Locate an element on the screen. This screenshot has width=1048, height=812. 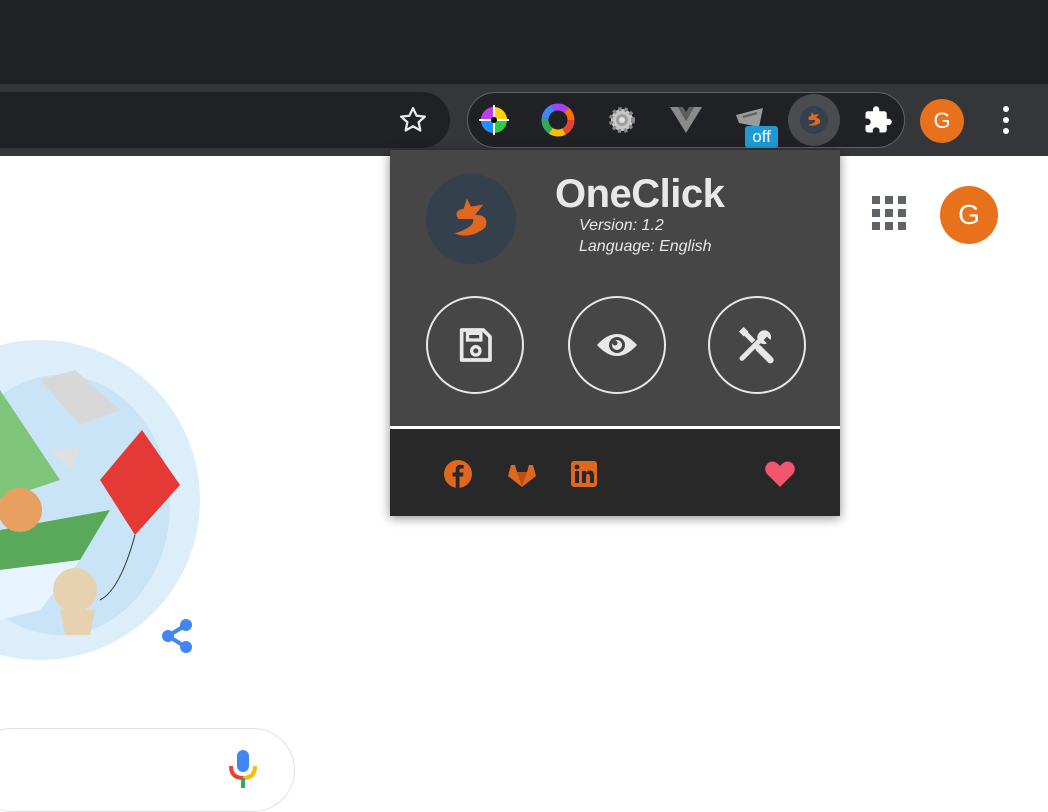
gitlab-icon is located at coordinates (522, 474).